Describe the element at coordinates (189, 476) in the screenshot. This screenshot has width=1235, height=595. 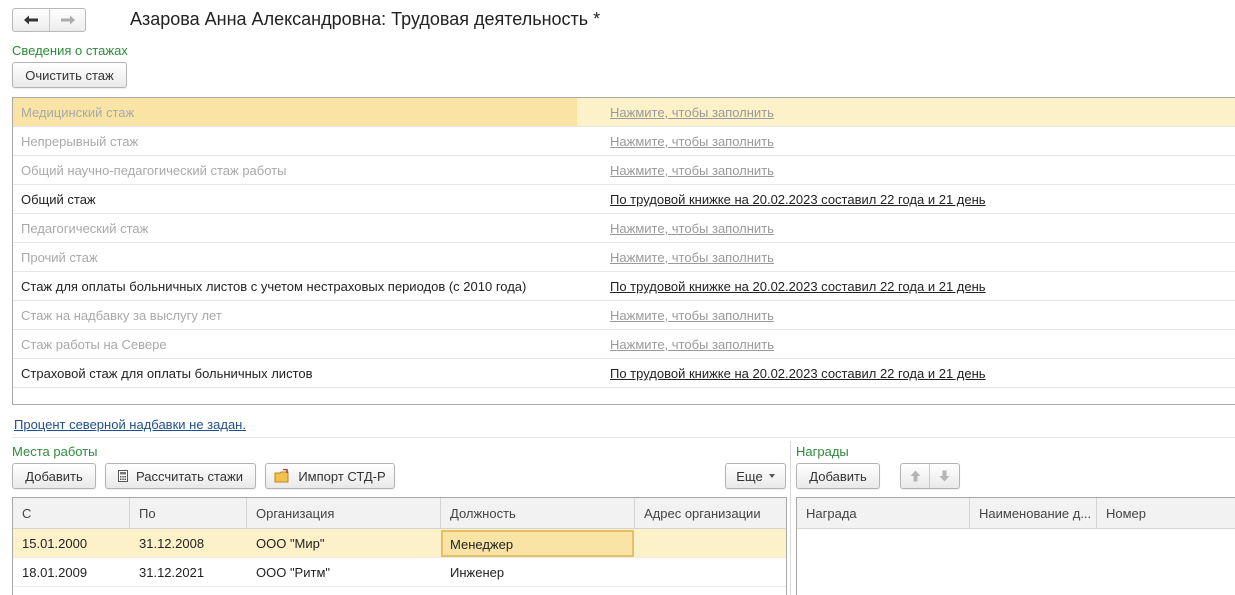
I see `calc-stazh-label: Рассчитать стажи` at that location.